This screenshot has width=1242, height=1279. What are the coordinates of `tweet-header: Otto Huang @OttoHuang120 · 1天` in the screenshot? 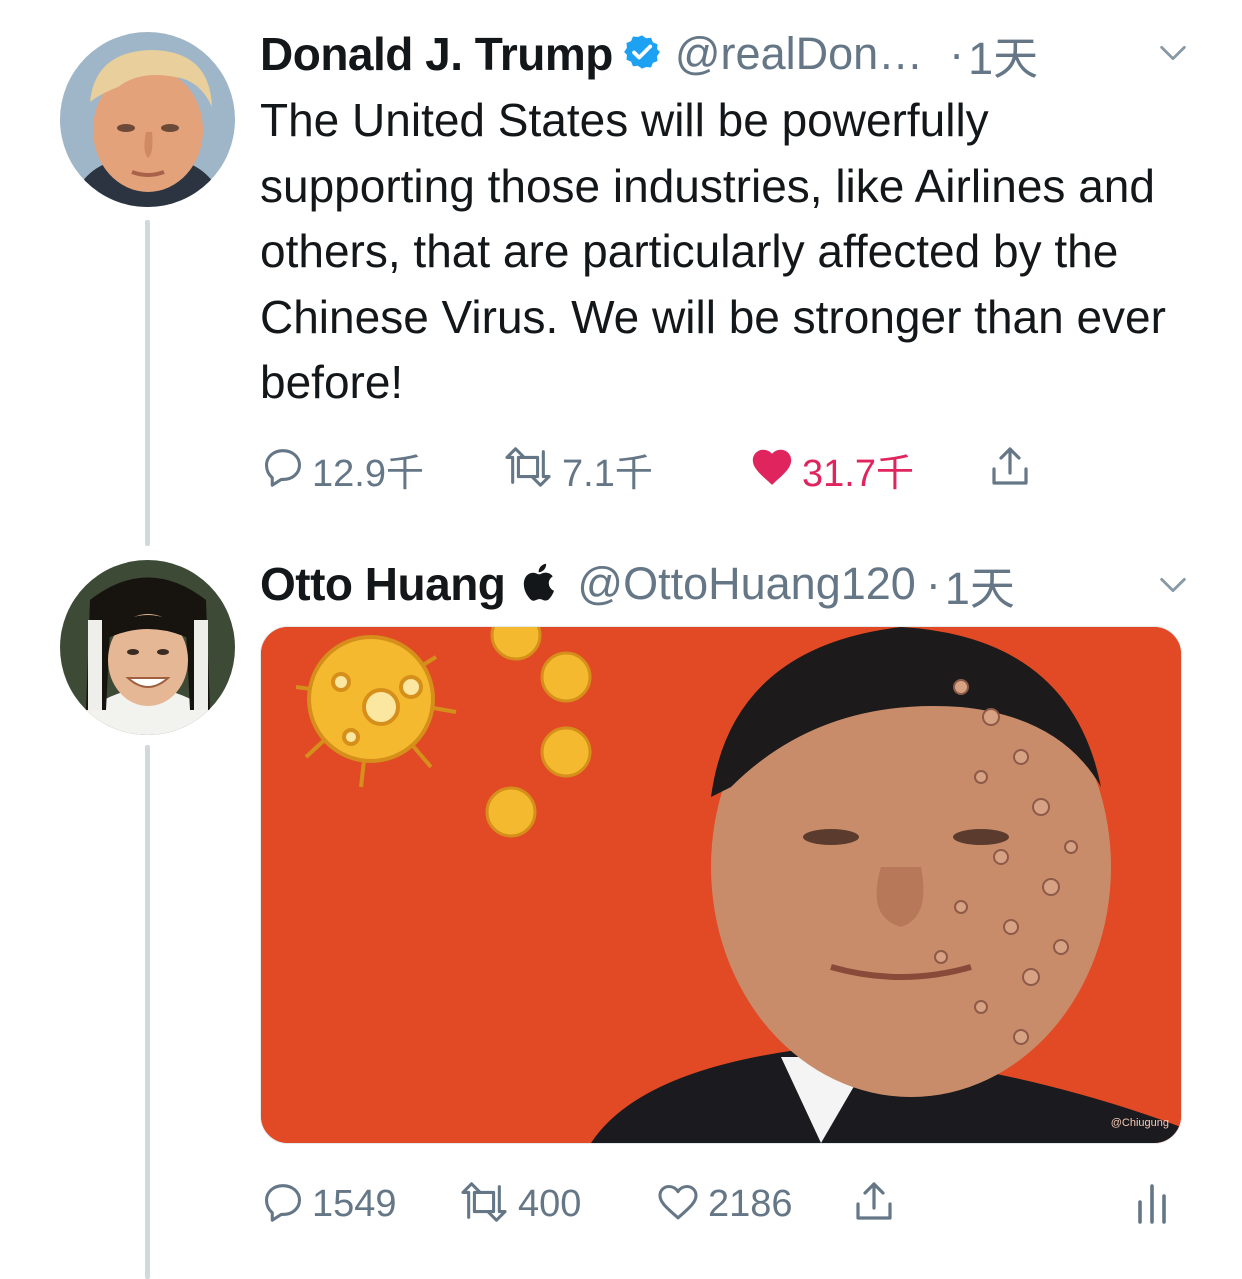 It's located at (637, 584).